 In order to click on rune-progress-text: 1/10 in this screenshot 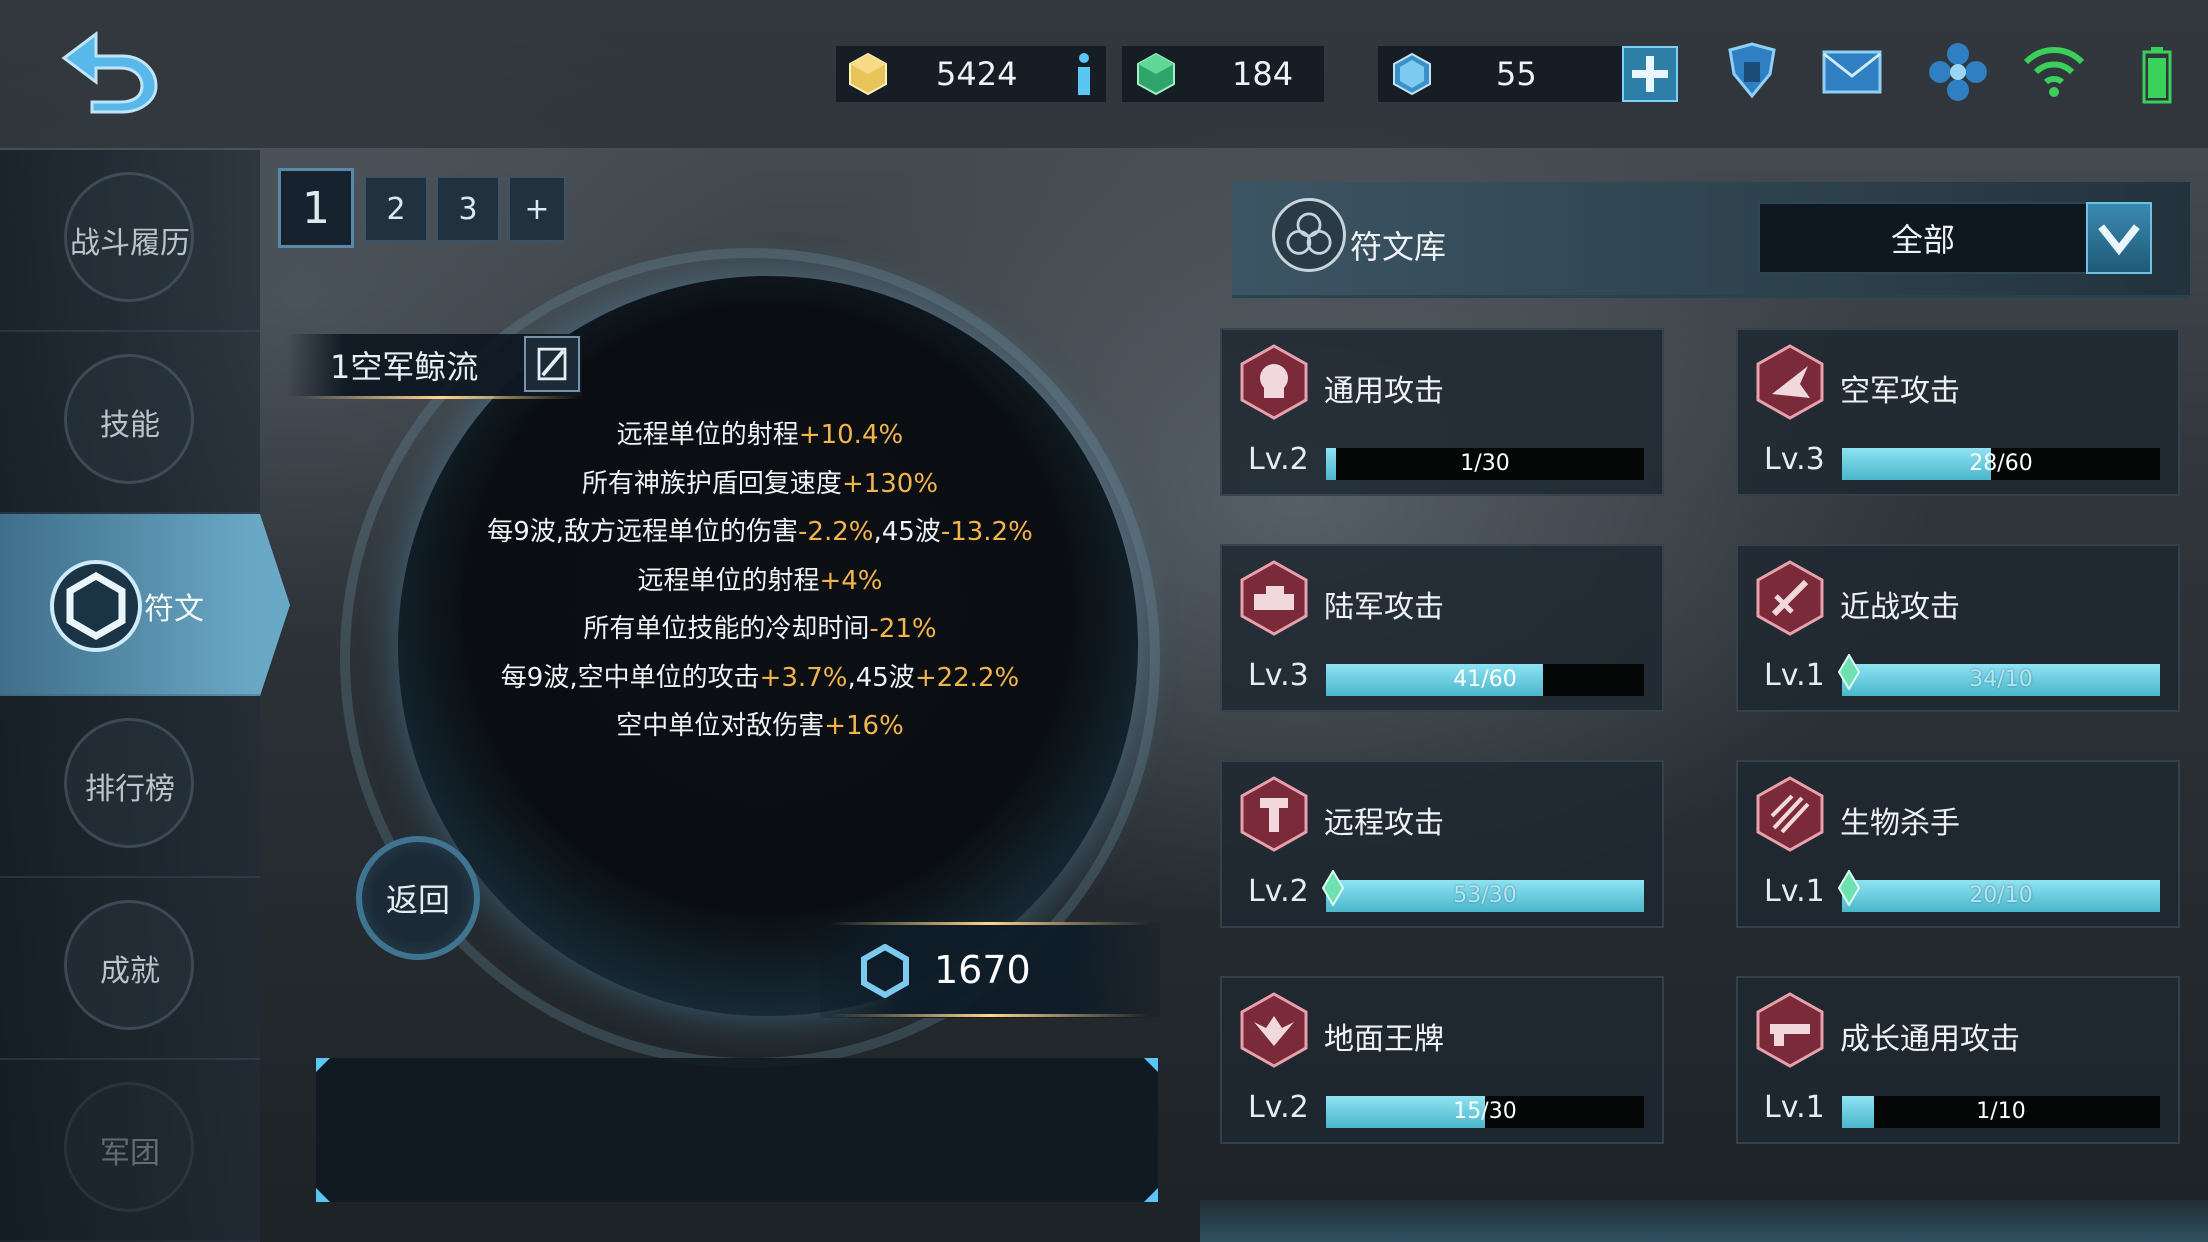, I will do `click(2001, 1111)`.